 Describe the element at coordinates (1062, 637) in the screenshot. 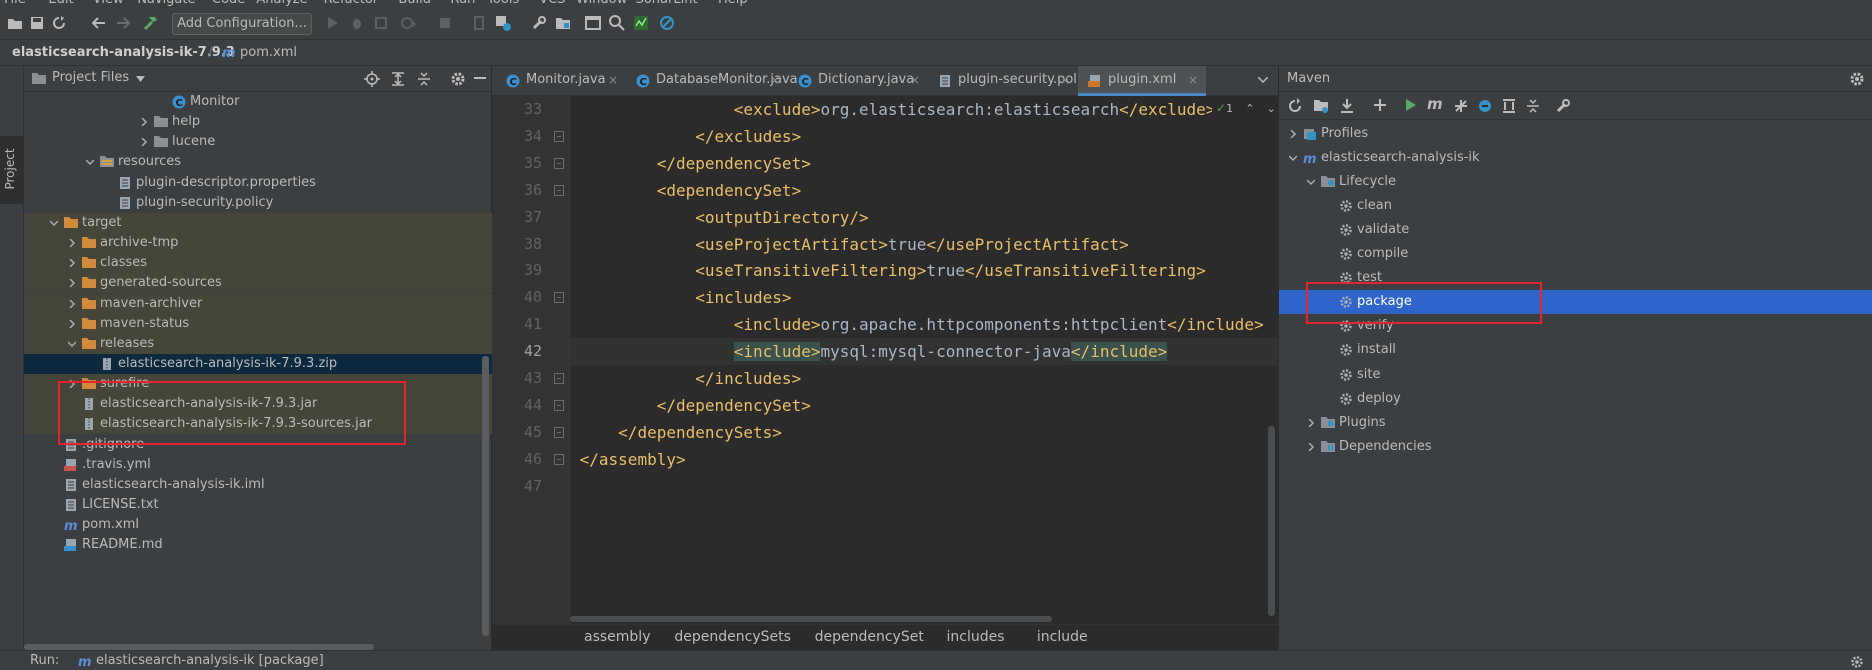

I see `breadcrumb-item: include` at that location.